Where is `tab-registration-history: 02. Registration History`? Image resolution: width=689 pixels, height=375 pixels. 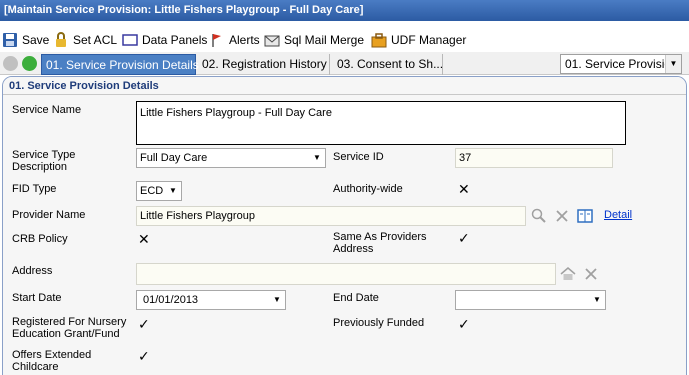 tab-registration-history: 02. Registration History is located at coordinates (264, 64).